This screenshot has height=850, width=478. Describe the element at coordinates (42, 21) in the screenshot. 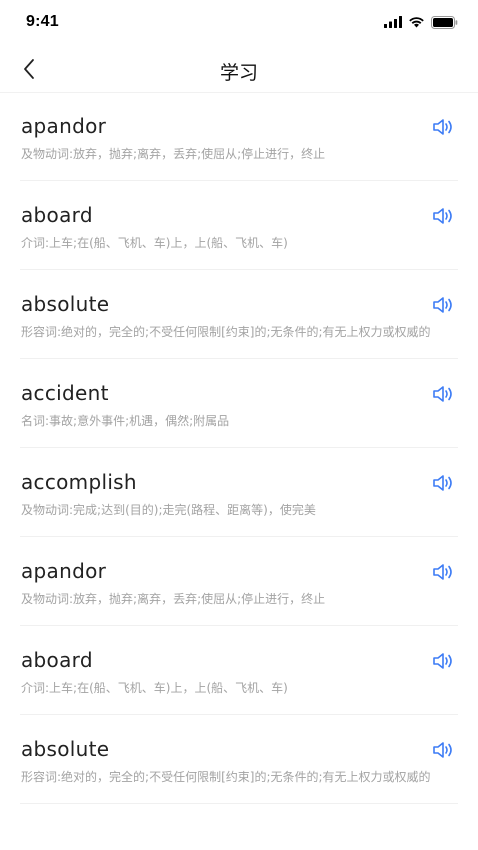

I see `status-time: 9:41` at that location.